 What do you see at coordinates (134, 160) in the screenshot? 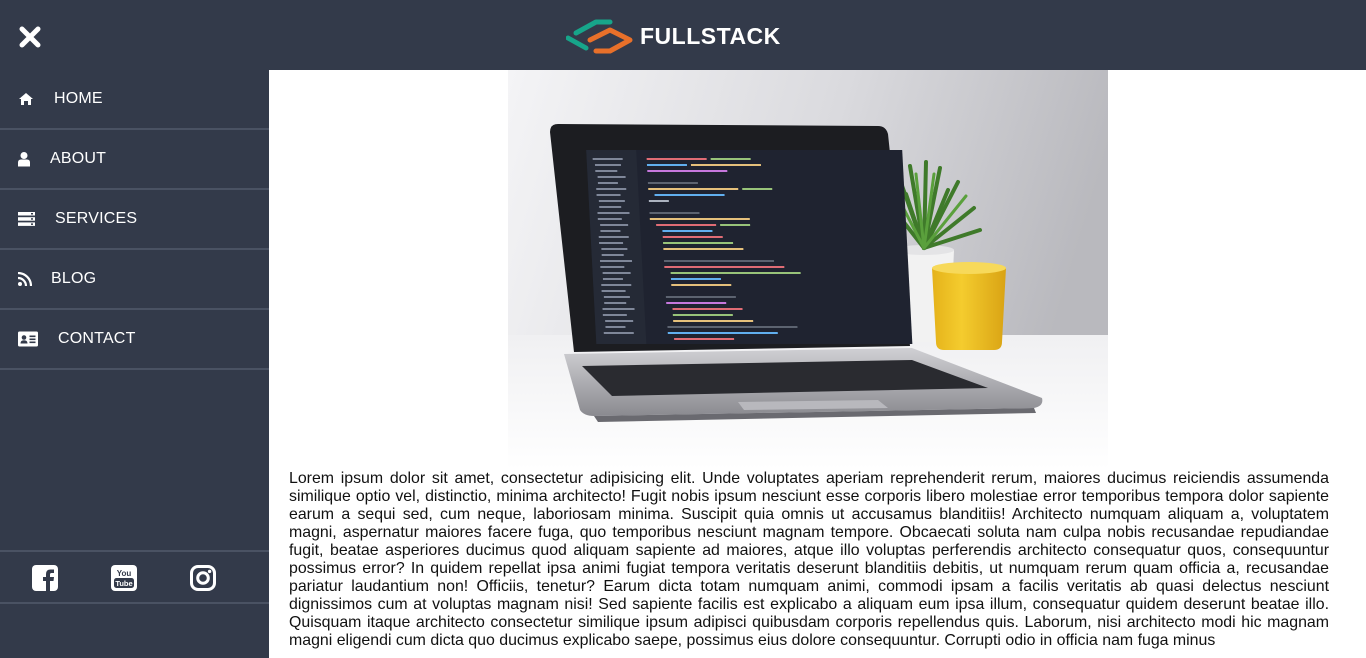
I see `sidebar-item-about: ABOUT` at bounding box center [134, 160].